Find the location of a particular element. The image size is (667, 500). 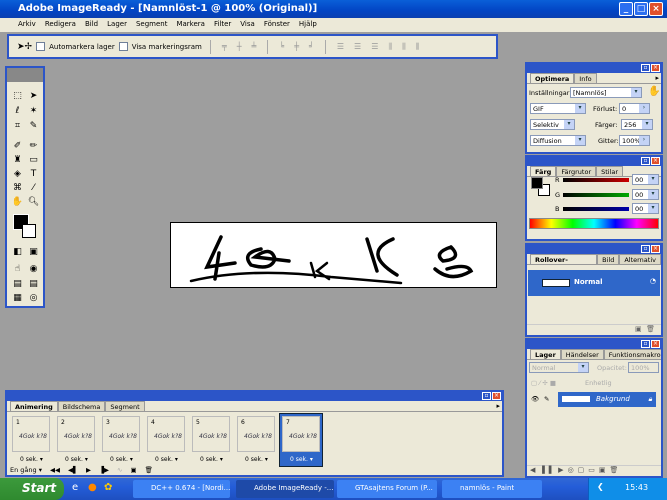

tab-bildschema: Bildschema is located at coordinates (81, 406).